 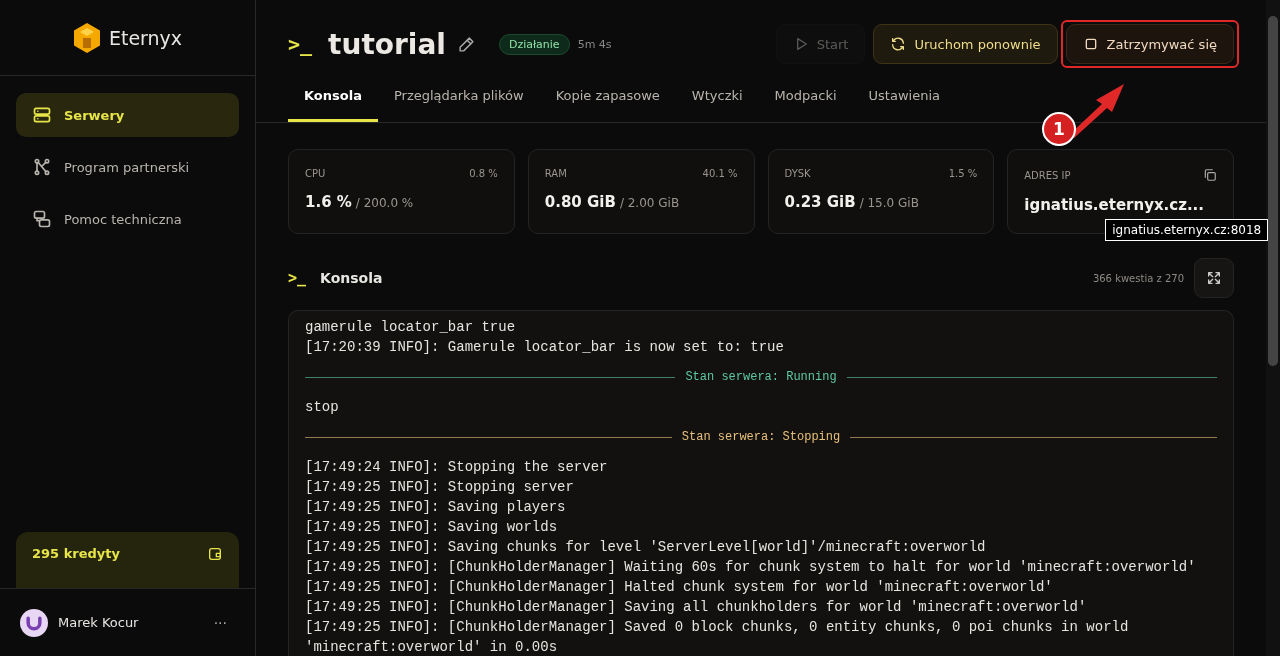 What do you see at coordinates (904, 105) in the screenshot?
I see `tab: Ustawienia` at bounding box center [904, 105].